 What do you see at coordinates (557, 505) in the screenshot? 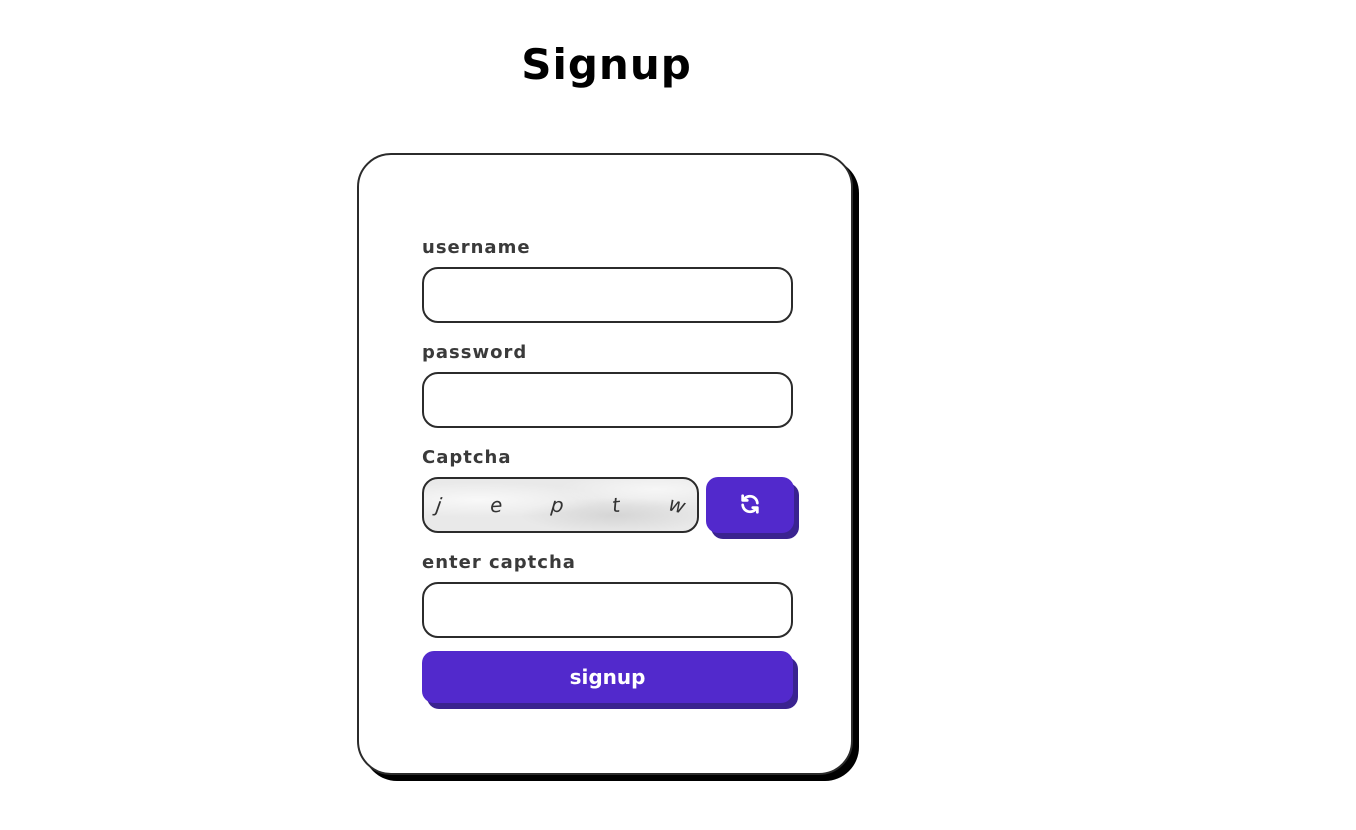
I see `captcha-char: p` at bounding box center [557, 505].